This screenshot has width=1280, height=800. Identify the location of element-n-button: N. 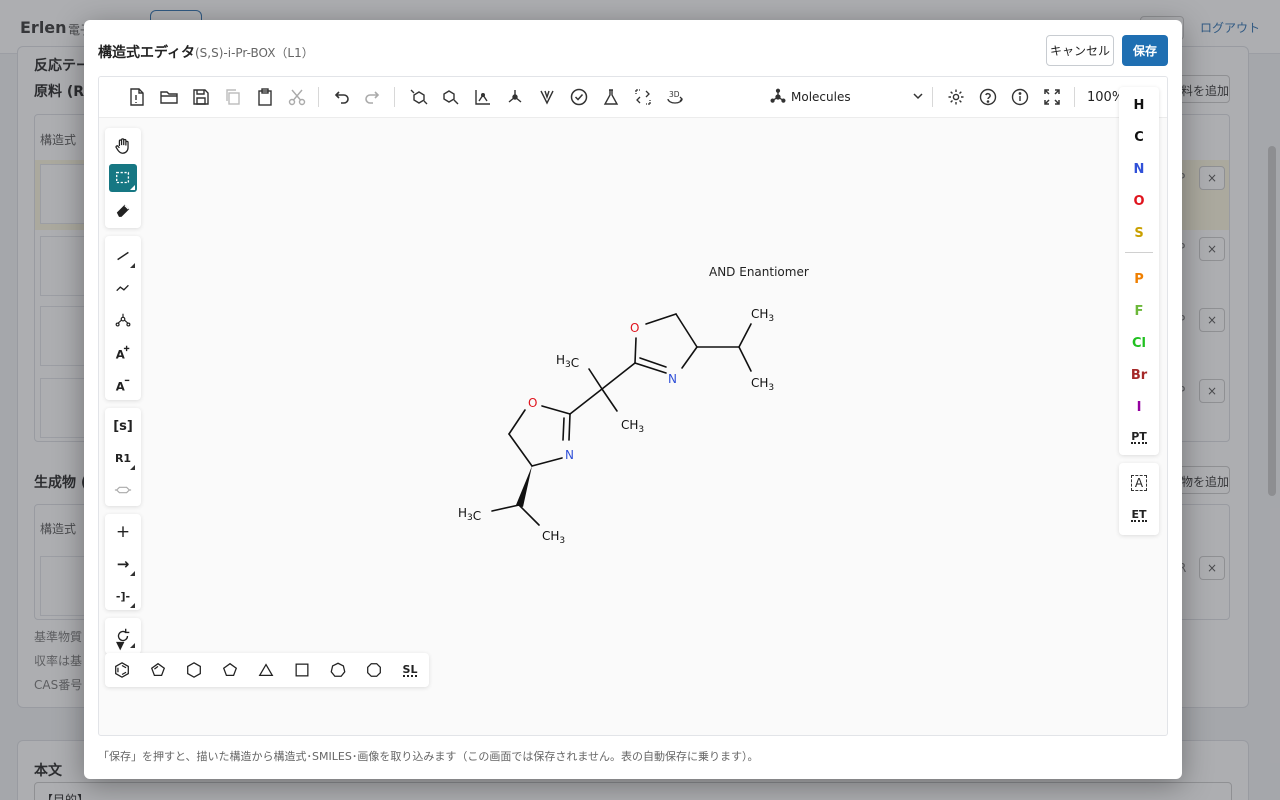
(1139, 169).